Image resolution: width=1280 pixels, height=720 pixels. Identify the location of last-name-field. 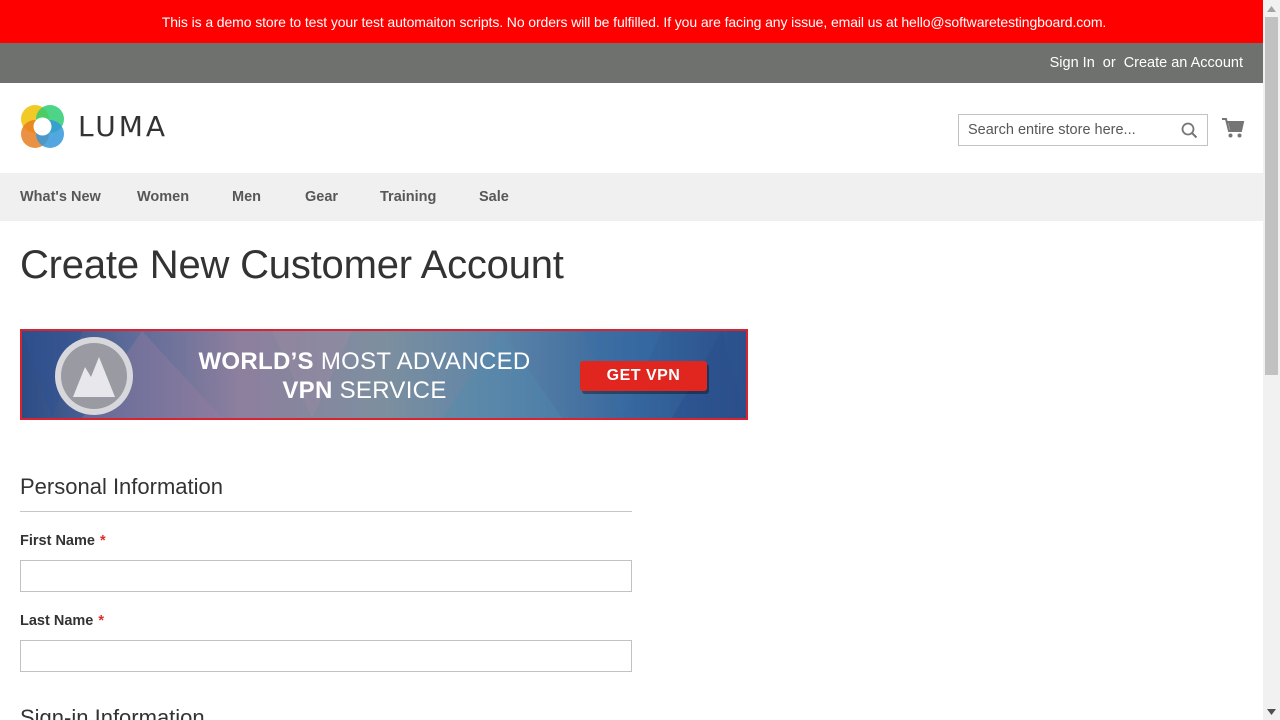
(326, 656).